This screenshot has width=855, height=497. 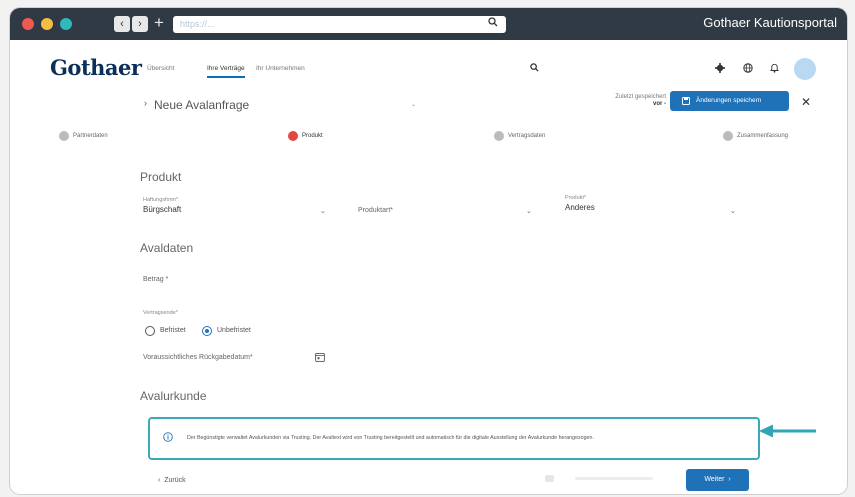 What do you see at coordinates (762, 136) in the screenshot?
I see `step-zusammenfassung: Zusammenfassung` at bounding box center [762, 136].